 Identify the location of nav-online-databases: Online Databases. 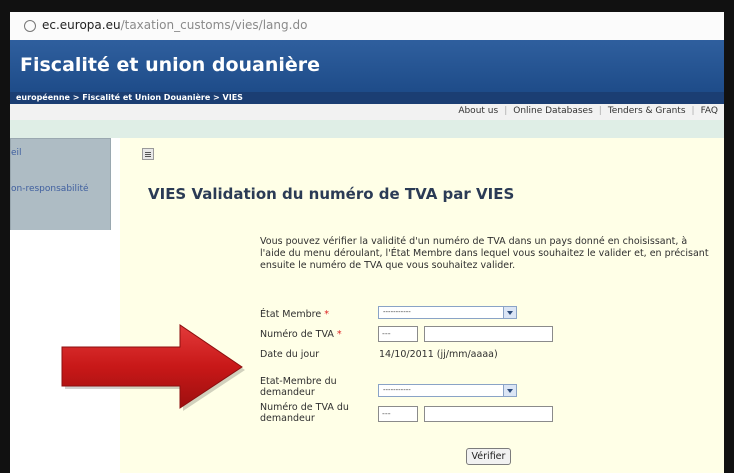
(553, 111).